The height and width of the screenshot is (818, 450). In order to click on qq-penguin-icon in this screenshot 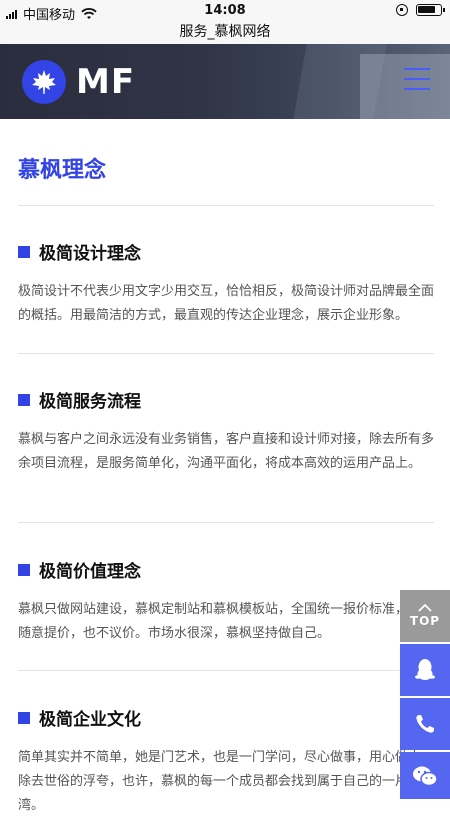, I will do `click(425, 669)`.